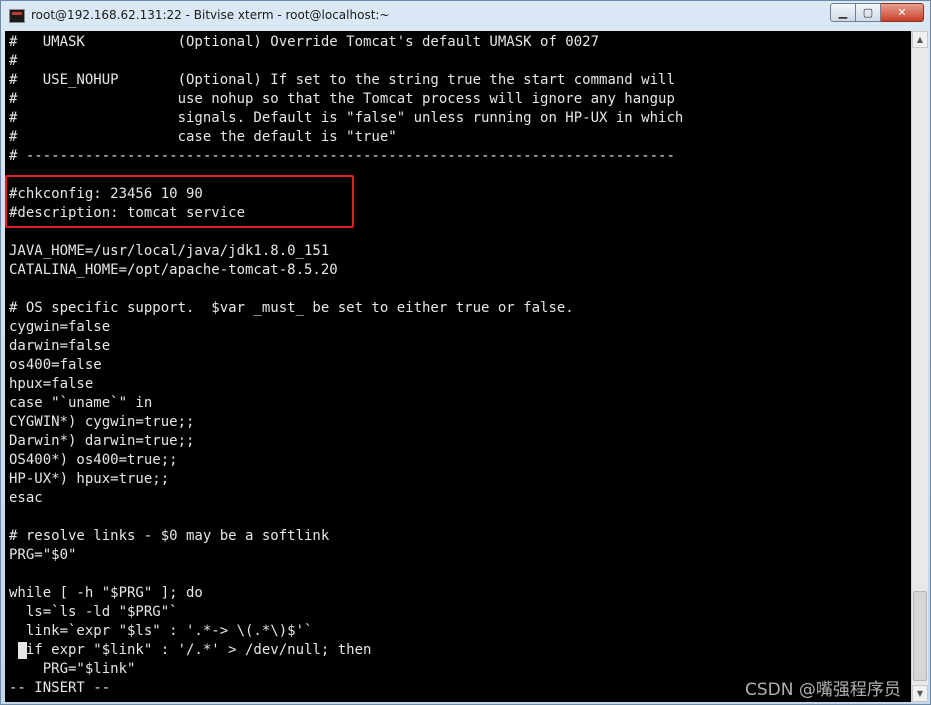 Image resolution: width=931 pixels, height=705 pixels. Describe the element at coordinates (22, 650) in the screenshot. I see `text-cursor` at that location.